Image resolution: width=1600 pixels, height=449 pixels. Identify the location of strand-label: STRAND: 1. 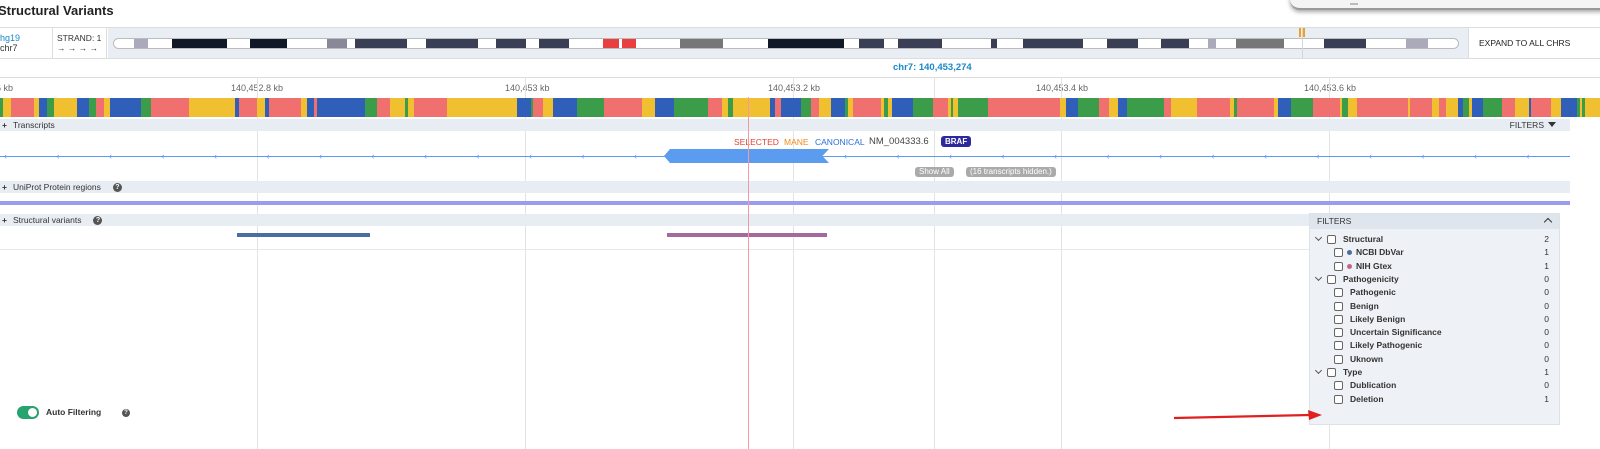
(79, 38).